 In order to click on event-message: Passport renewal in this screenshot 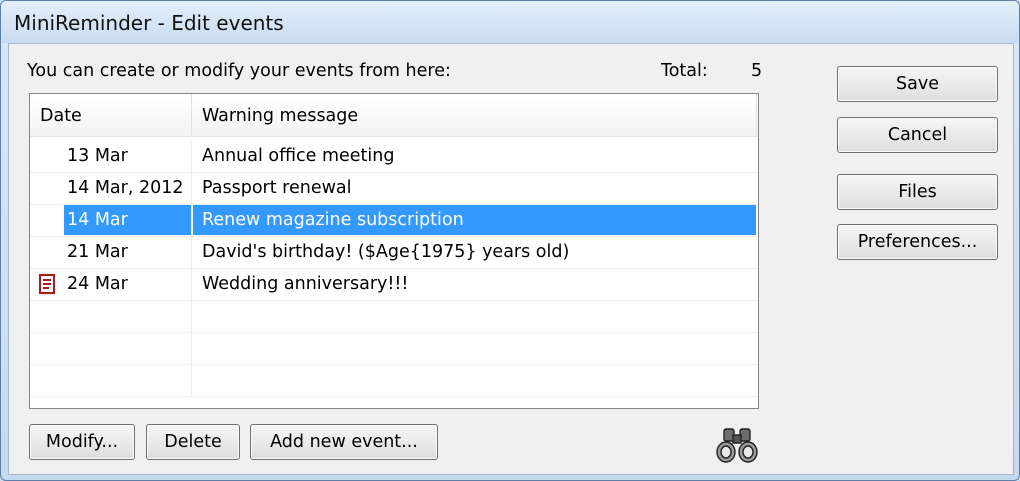, I will do `click(277, 188)`.